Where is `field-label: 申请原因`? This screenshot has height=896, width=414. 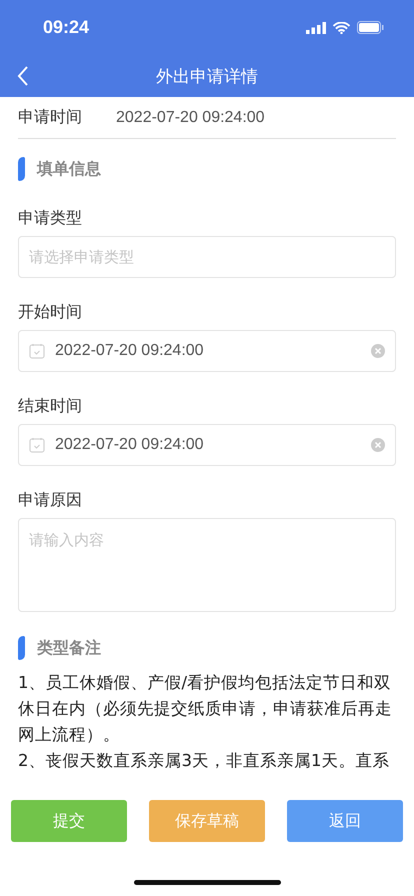
field-label: 申请原因 is located at coordinates (50, 499).